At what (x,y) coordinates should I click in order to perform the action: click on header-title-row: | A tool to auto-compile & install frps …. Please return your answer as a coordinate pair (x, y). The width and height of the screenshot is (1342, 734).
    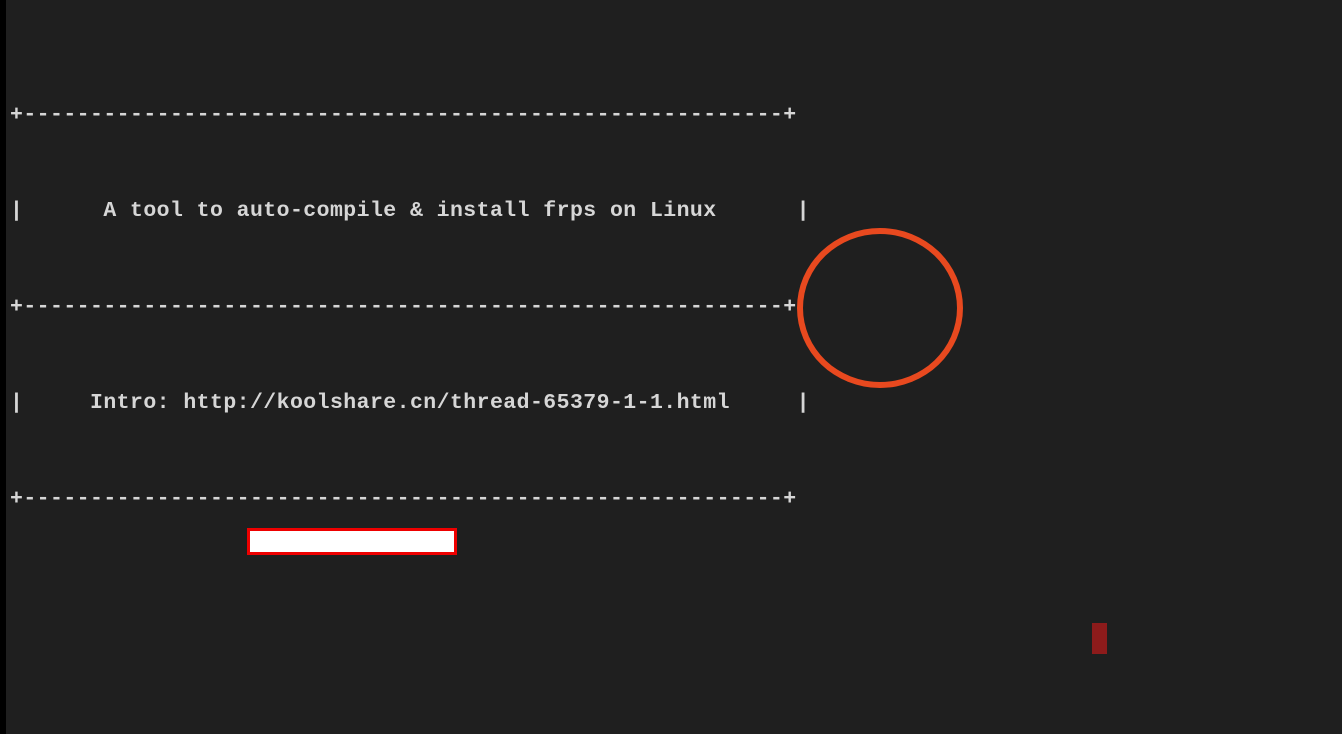
    Looking at the image, I should click on (410, 211).